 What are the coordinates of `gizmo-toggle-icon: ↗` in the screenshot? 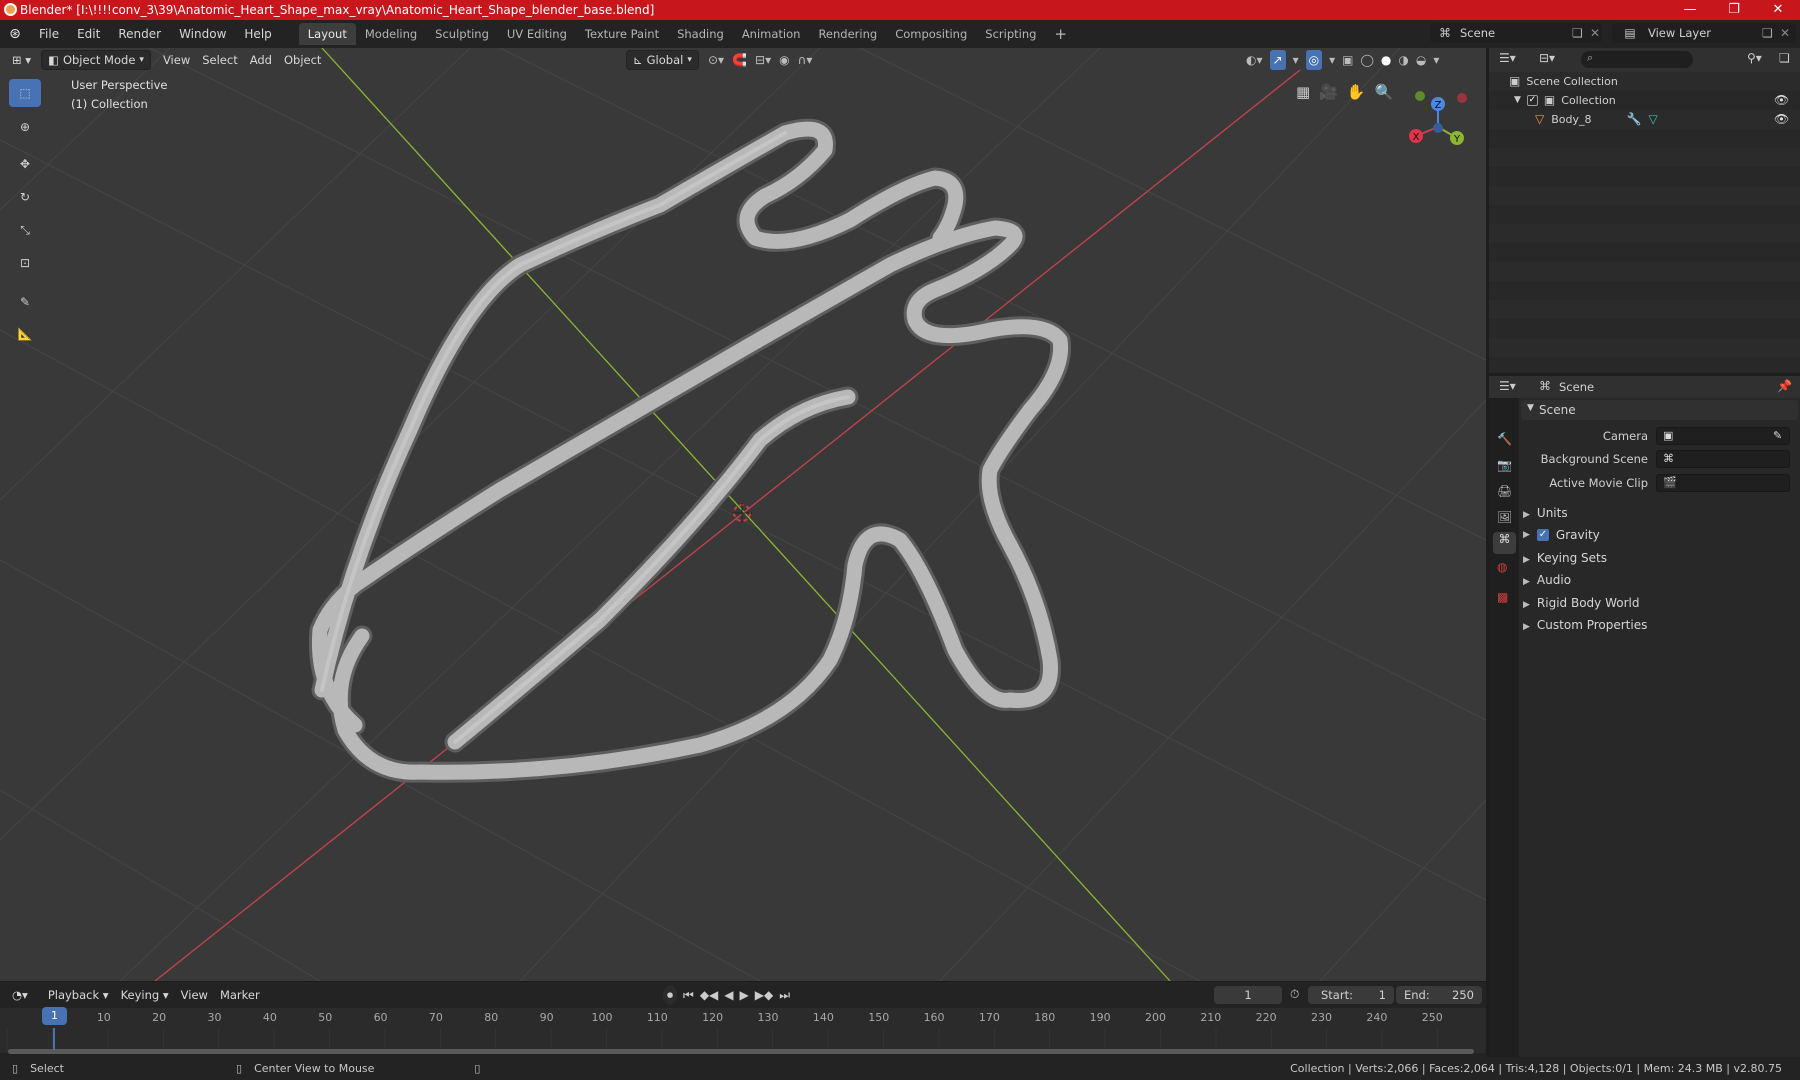 It's located at (1277, 60).